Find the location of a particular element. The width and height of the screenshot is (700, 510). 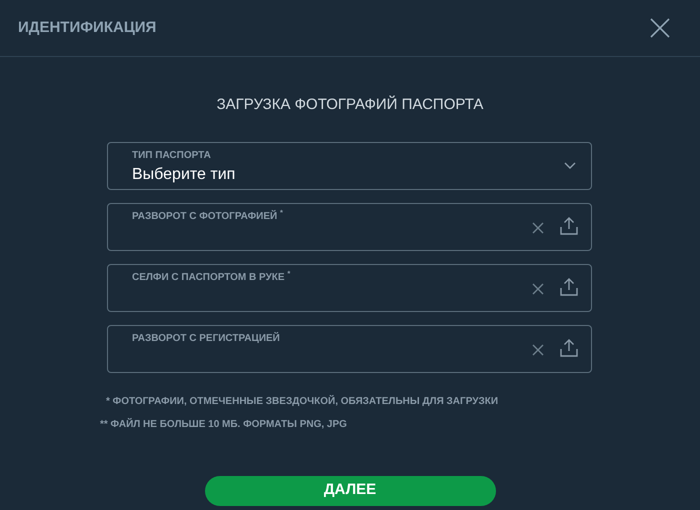

chevron-down-icon is located at coordinates (570, 166).